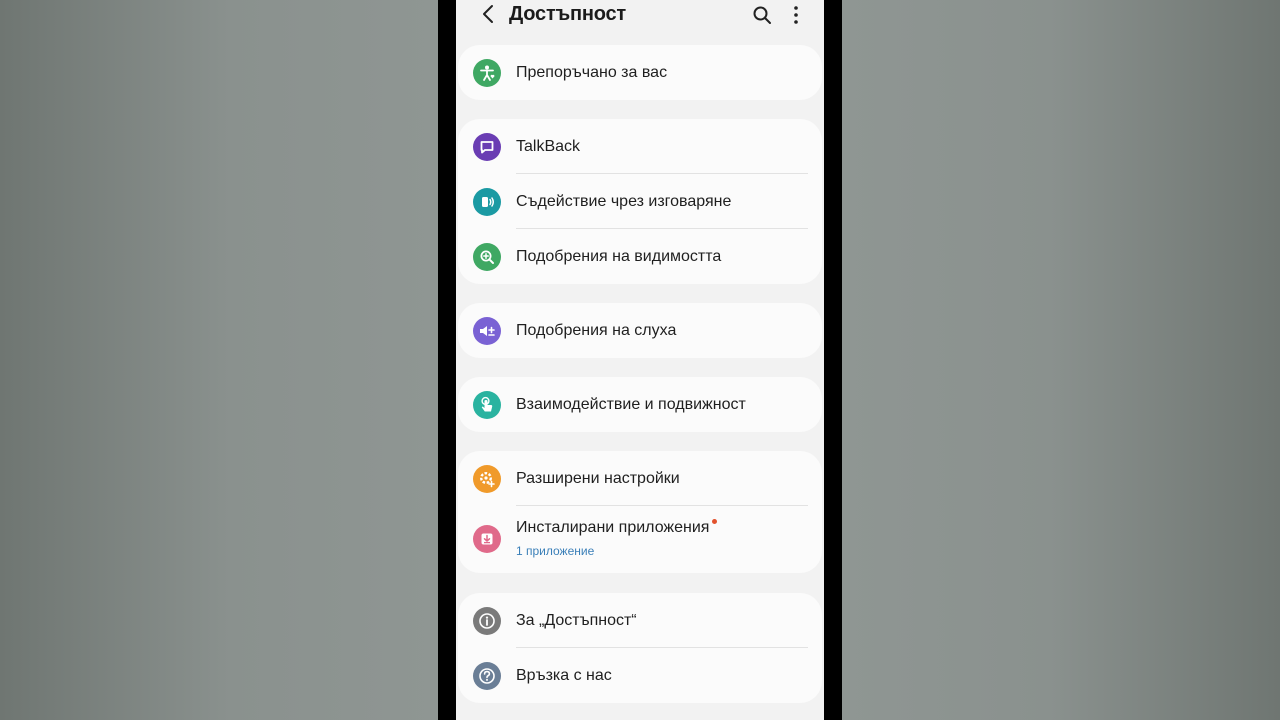  What do you see at coordinates (548, 146) in the screenshot?
I see `settings-item-label: TalkBack` at bounding box center [548, 146].